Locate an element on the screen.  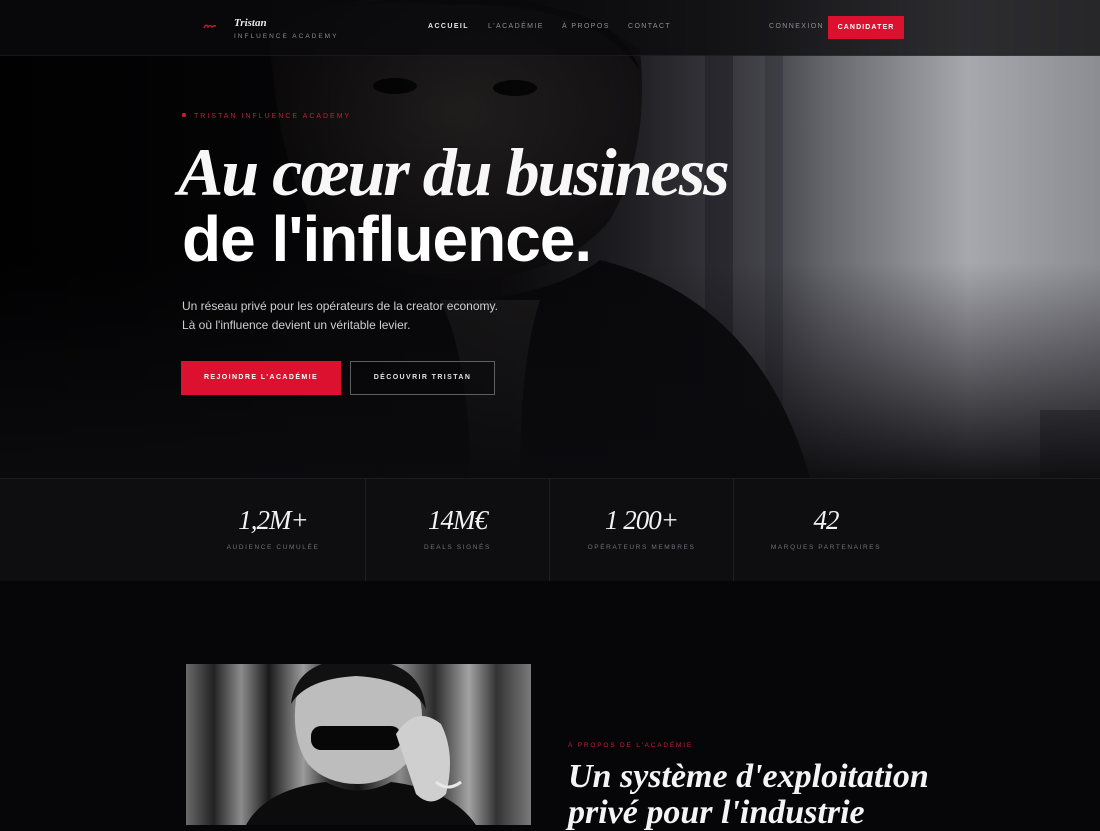
nav-link-academie: L'ACADÉMIE is located at coordinates (516, 26).